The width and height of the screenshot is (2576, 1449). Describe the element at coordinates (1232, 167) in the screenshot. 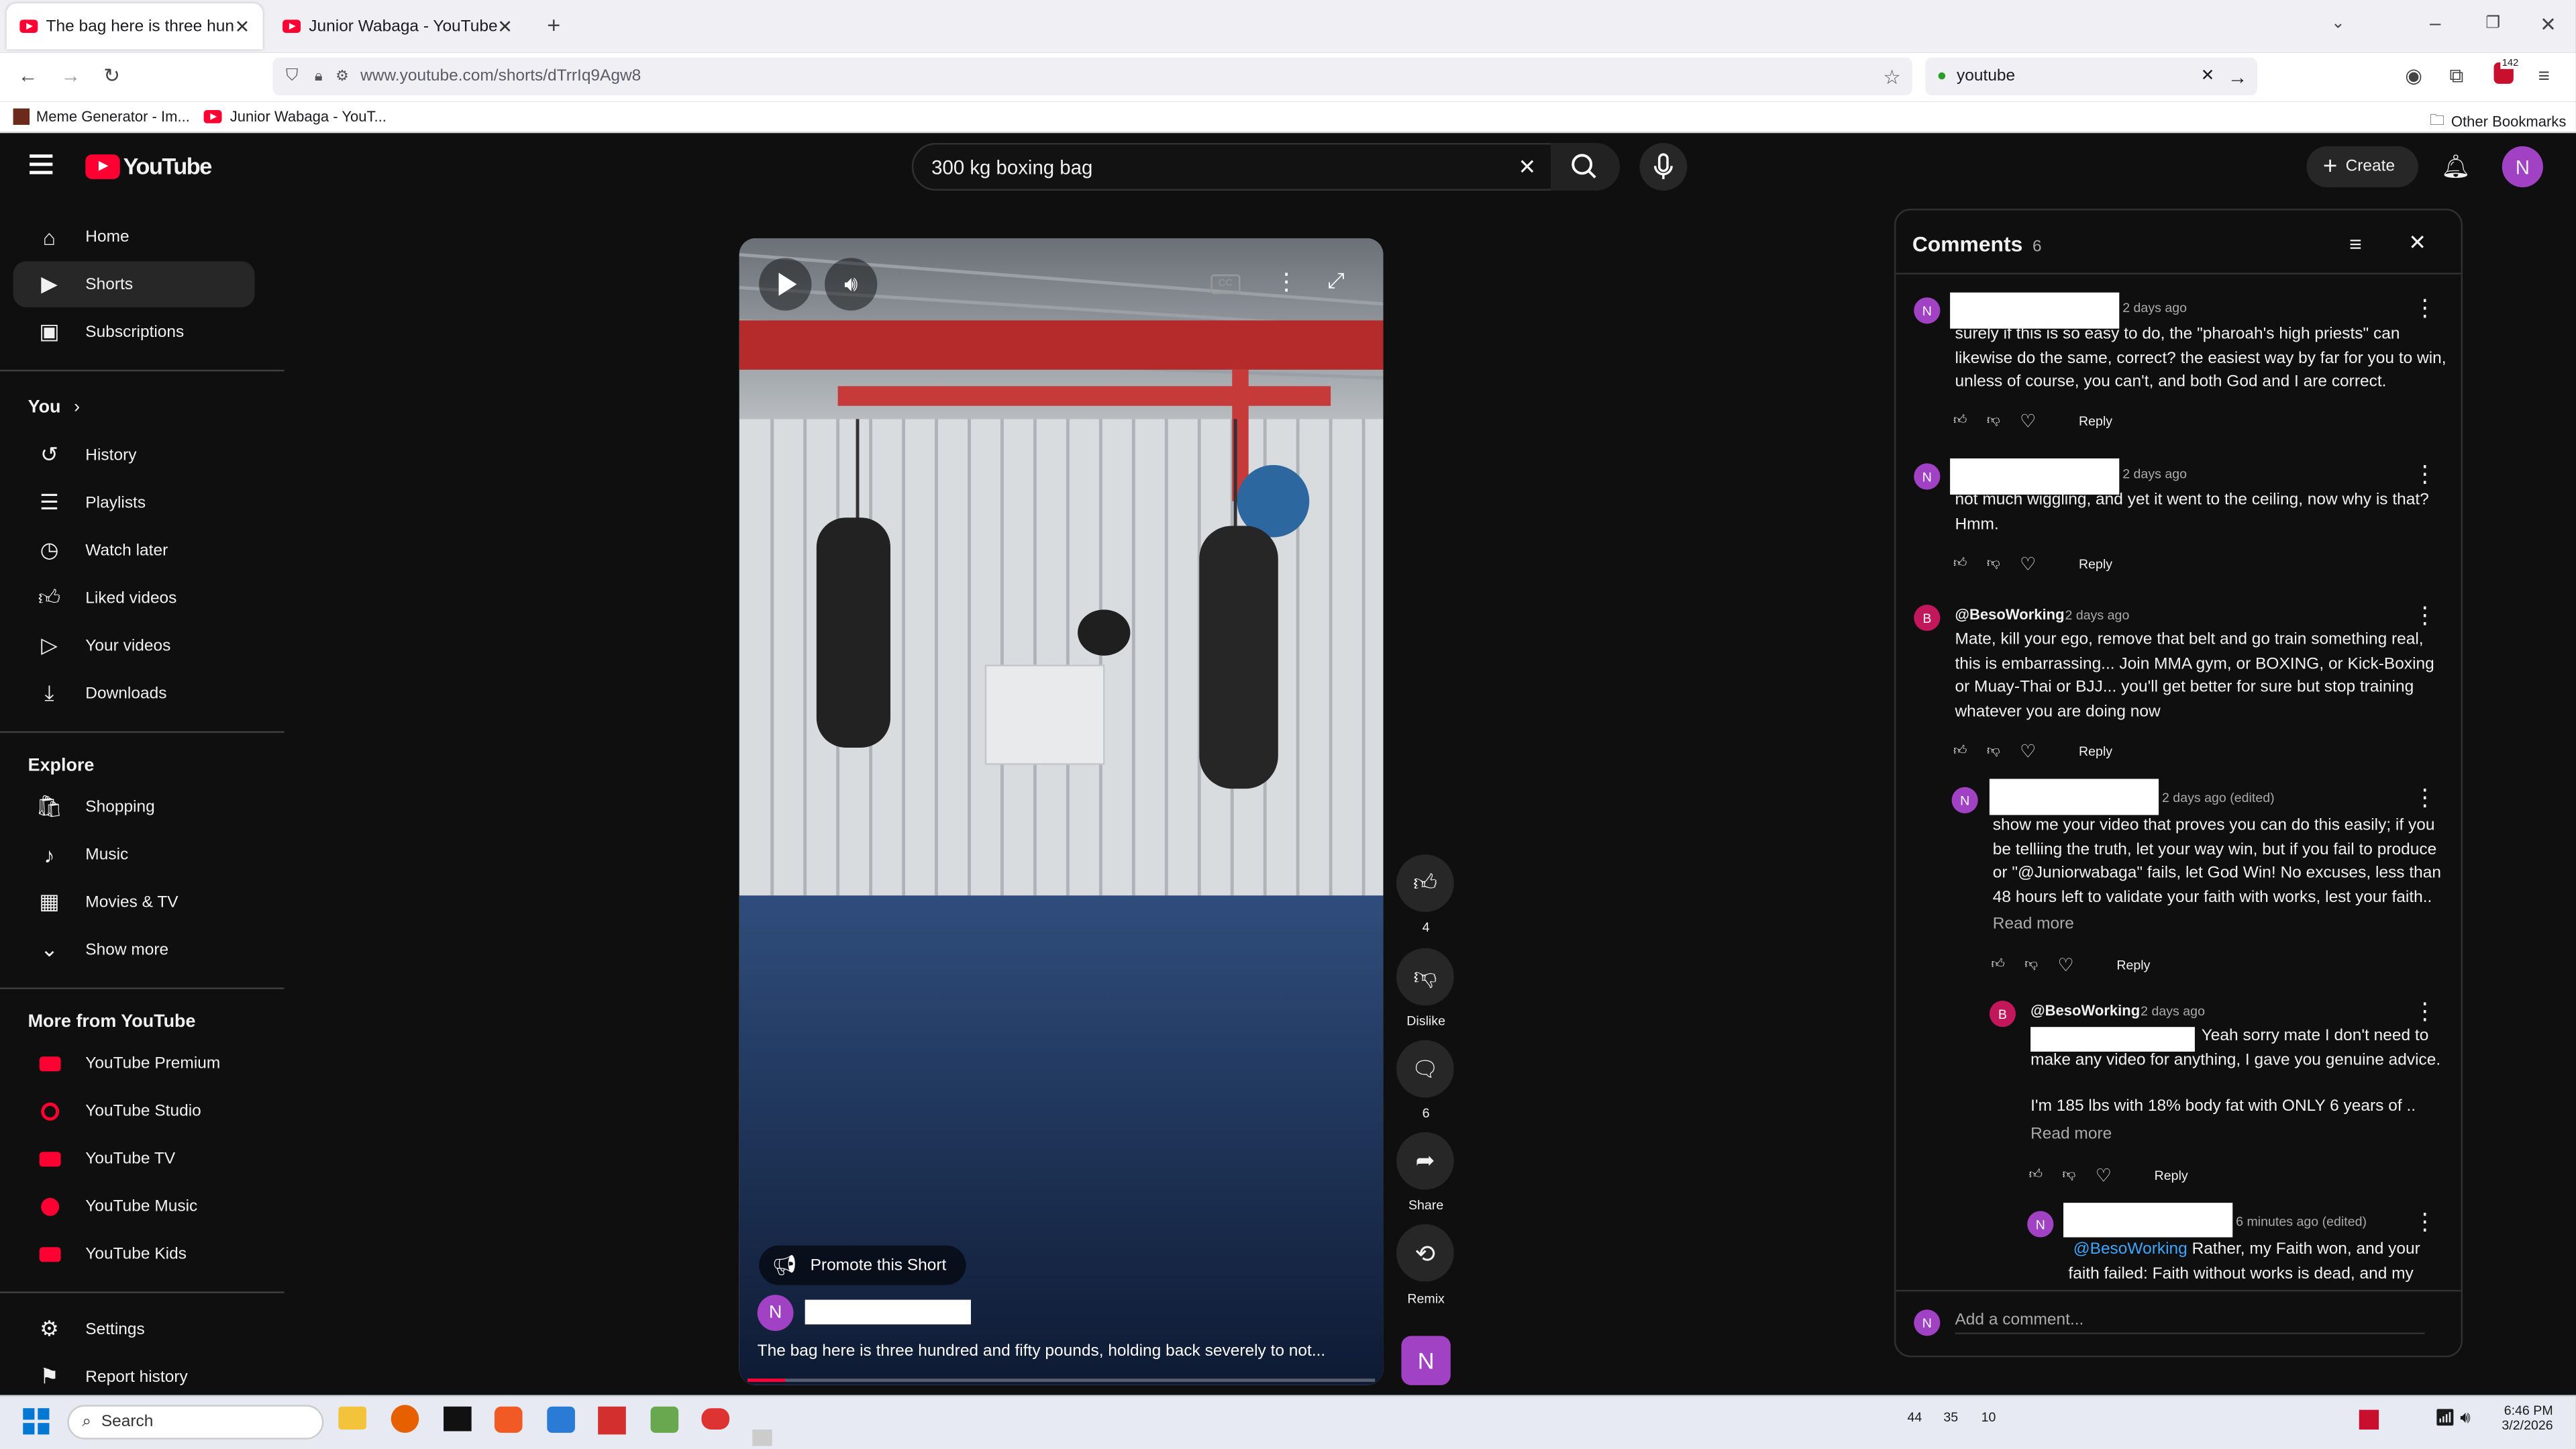

I see `search-input: 300 kg boxing bag ✕` at that location.